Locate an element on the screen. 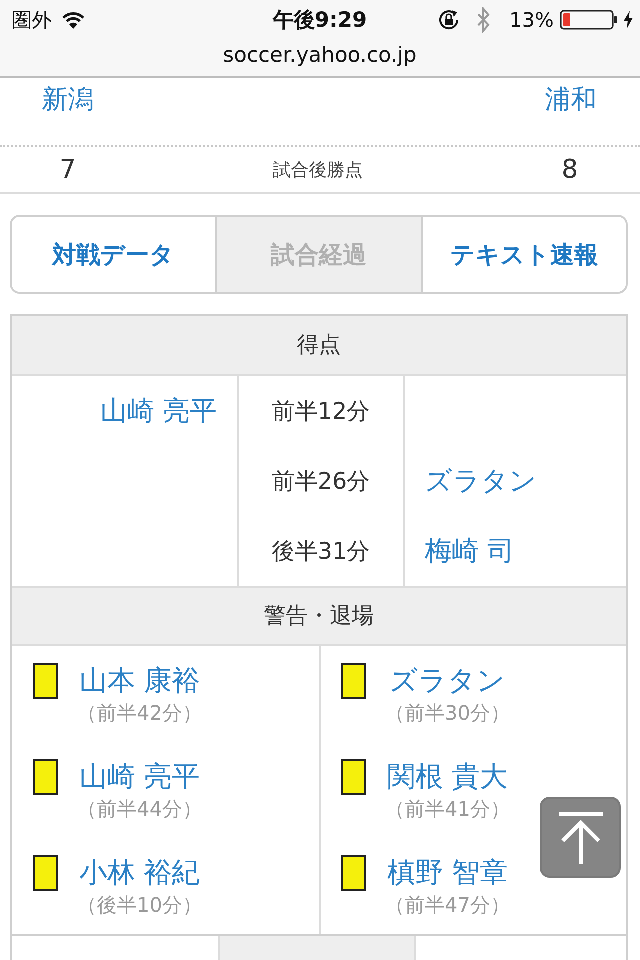 This screenshot has height=960, width=640. home-team-link: 新潟 is located at coordinates (68, 100).